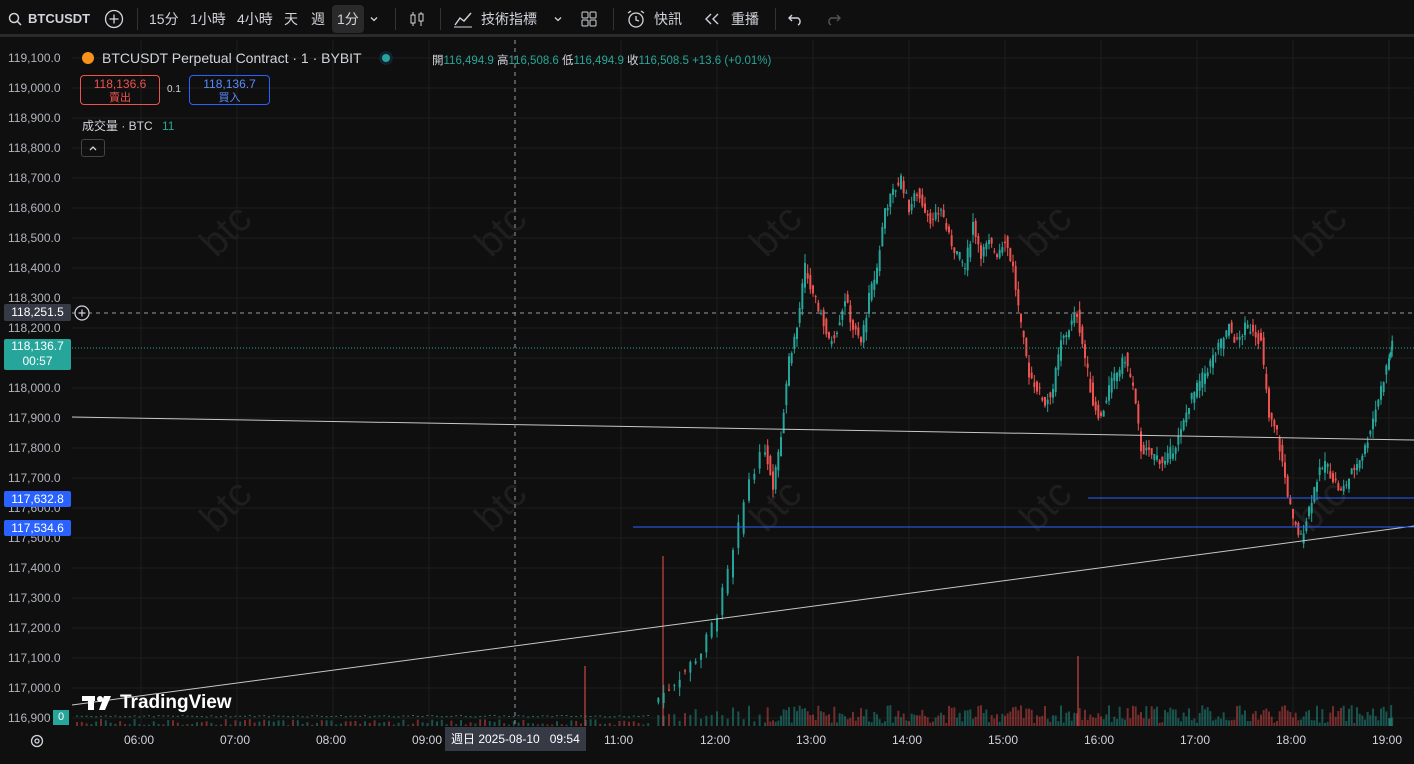 Image resolution: width=1414 pixels, height=764 pixels. I want to click on order-level-tag: 117,534.6, so click(37, 528).